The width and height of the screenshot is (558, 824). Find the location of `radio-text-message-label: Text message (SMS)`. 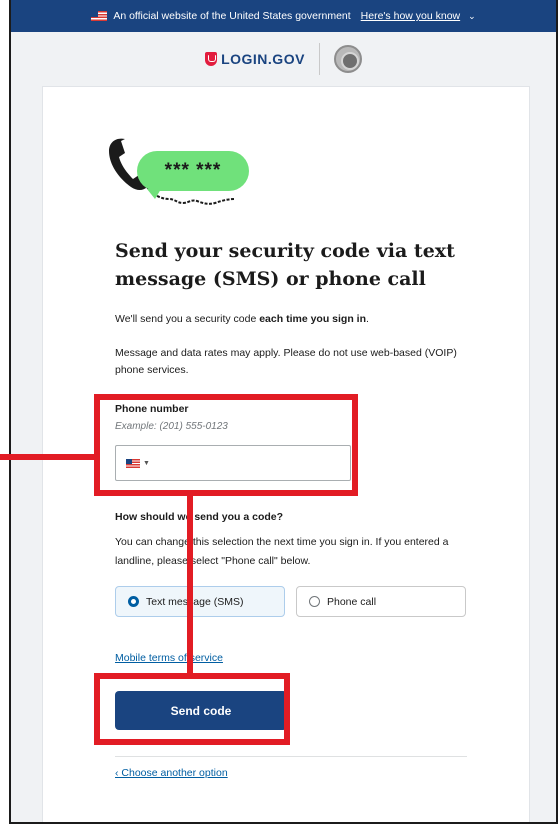

radio-text-message-label: Text message (SMS) is located at coordinates (195, 601).